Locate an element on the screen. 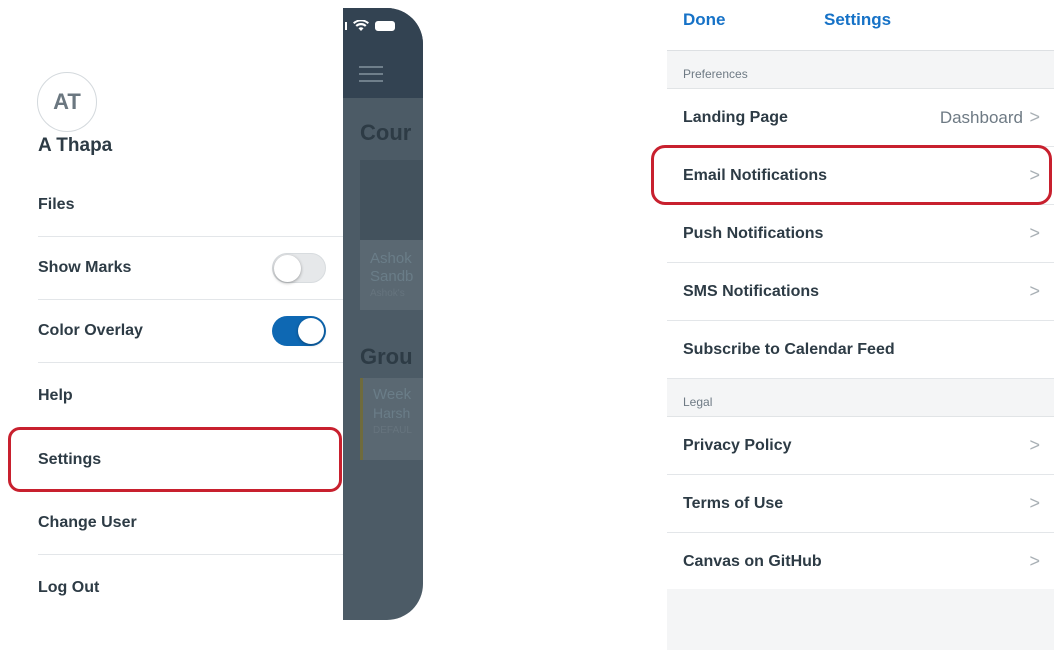 This screenshot has height=650, width=1054. courses-heading: Cour is located at coordinates (386, 132).